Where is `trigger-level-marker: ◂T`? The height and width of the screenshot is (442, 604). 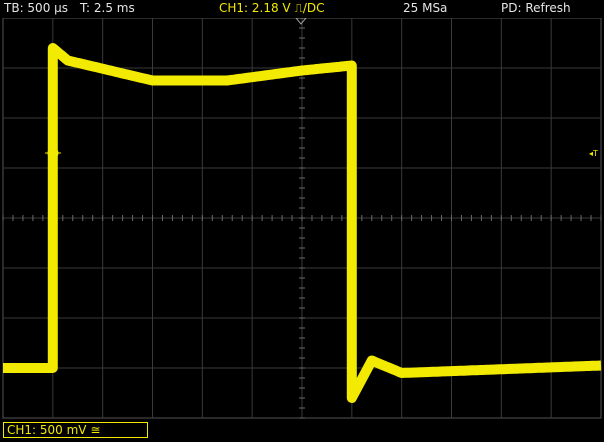
trigger-level-marker: ◂T is located at coordinates (593, 153).